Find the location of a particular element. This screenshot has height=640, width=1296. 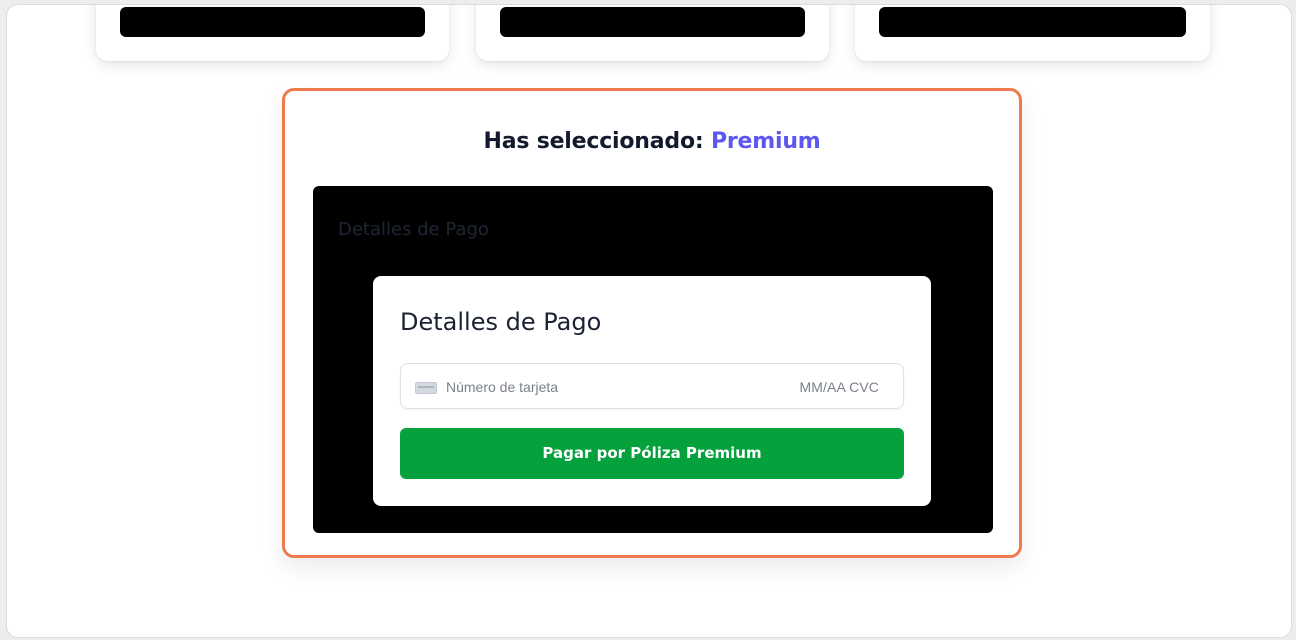

plan-card-premium is located at coordinates (1032, 33).